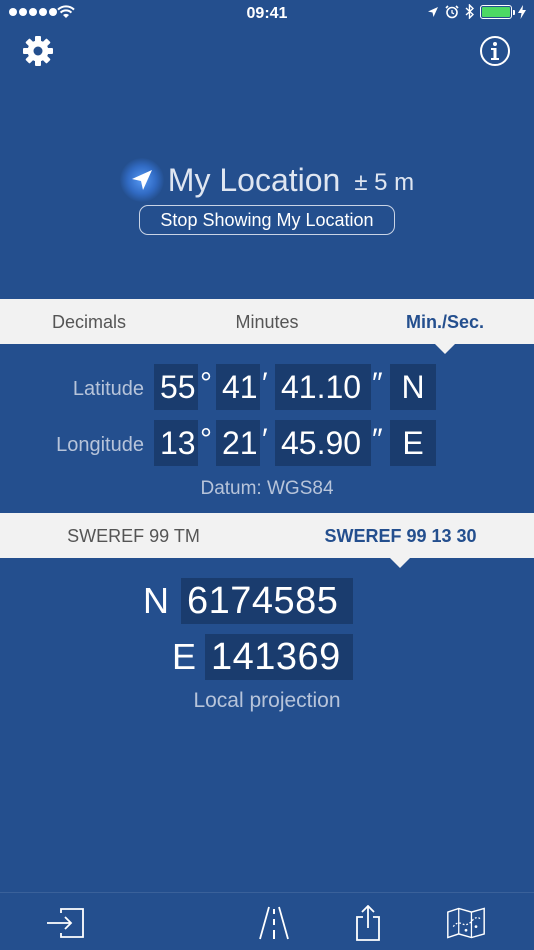 The width and height of the screenshot is (534, 950). I want to click on selected-tab-indicator, so click(445, 349).